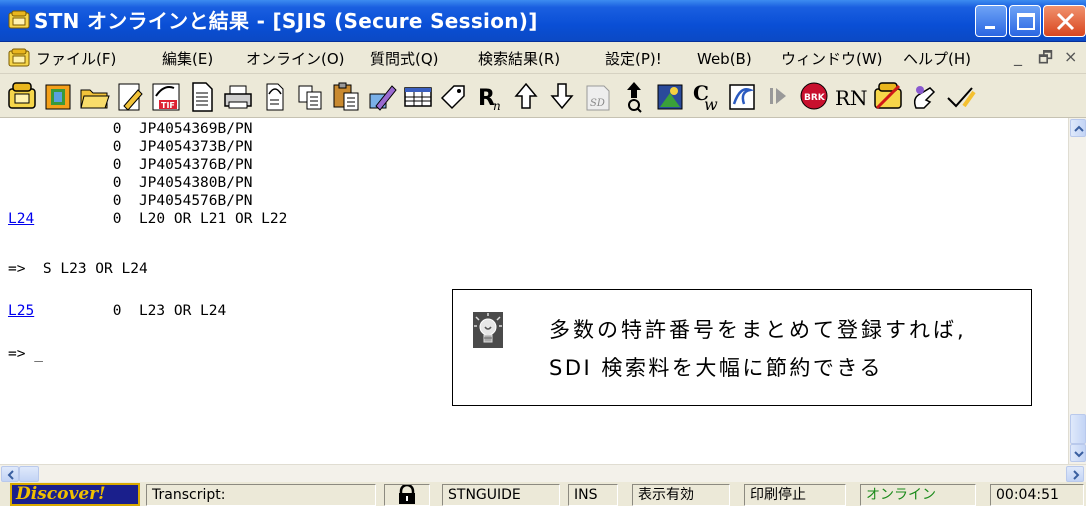  What do you see at coordinates (94, 96) in the screenshot?
I see `open-folder-icon` at bounding box center [94, 96].